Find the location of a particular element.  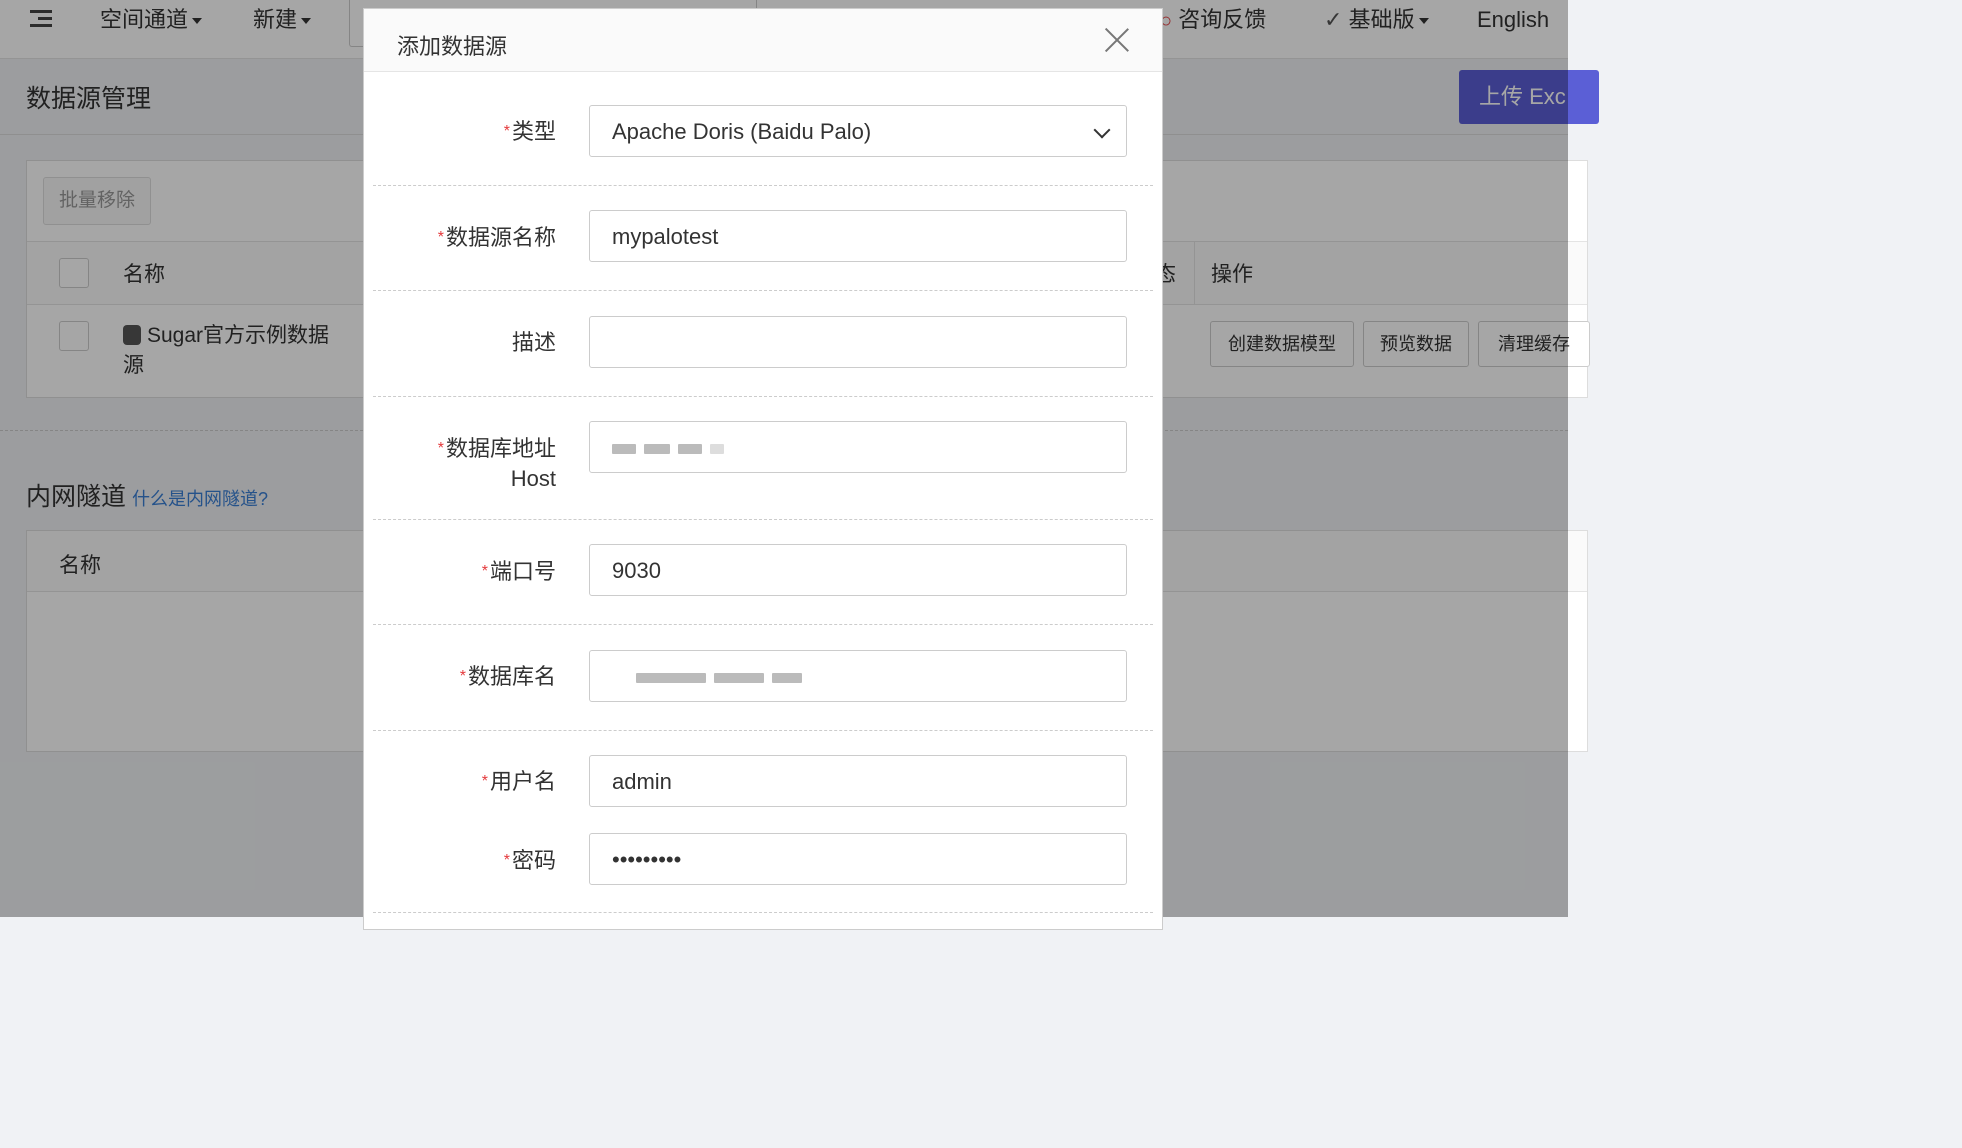

database-label: *数据库名 is located at coordinates (508, 677).